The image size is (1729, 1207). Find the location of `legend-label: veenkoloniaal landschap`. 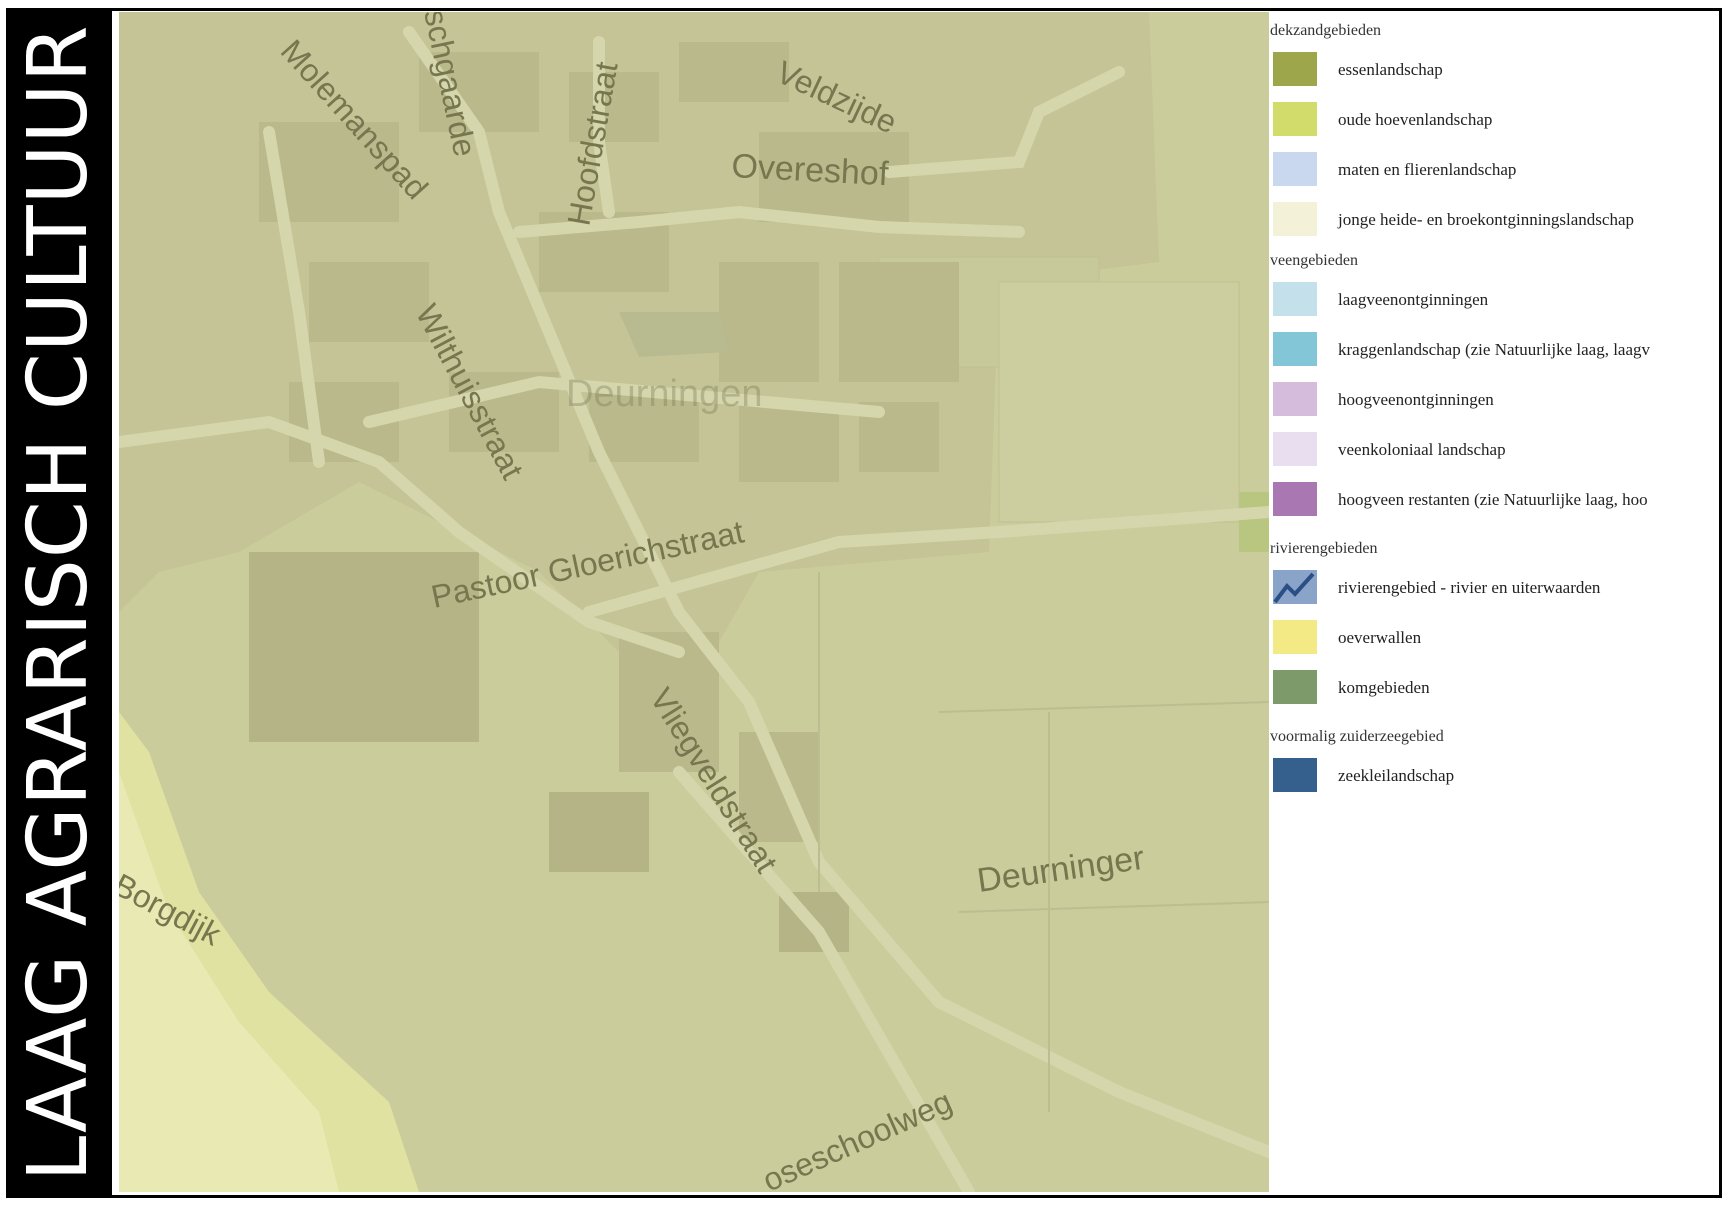

legend-label: veenkoloniaal landschap is located at coordinates (1422, 449).